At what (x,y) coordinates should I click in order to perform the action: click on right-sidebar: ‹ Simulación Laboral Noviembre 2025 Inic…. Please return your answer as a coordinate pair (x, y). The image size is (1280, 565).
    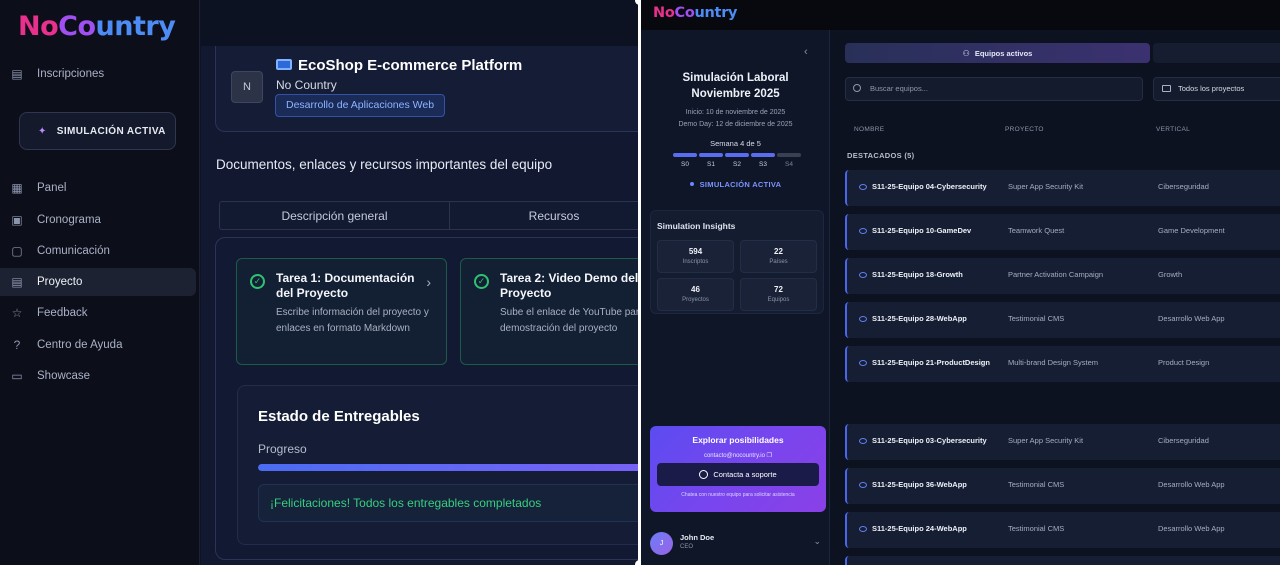
    Looking at the image, I should click on (735, 297).